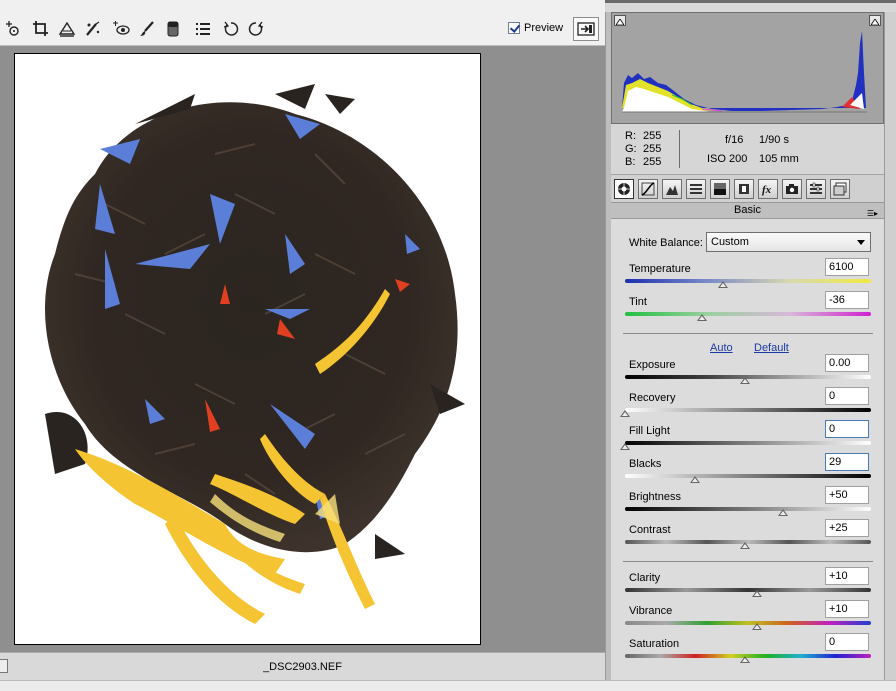  I want to click on blacks-slider-track, so click(748, 476).